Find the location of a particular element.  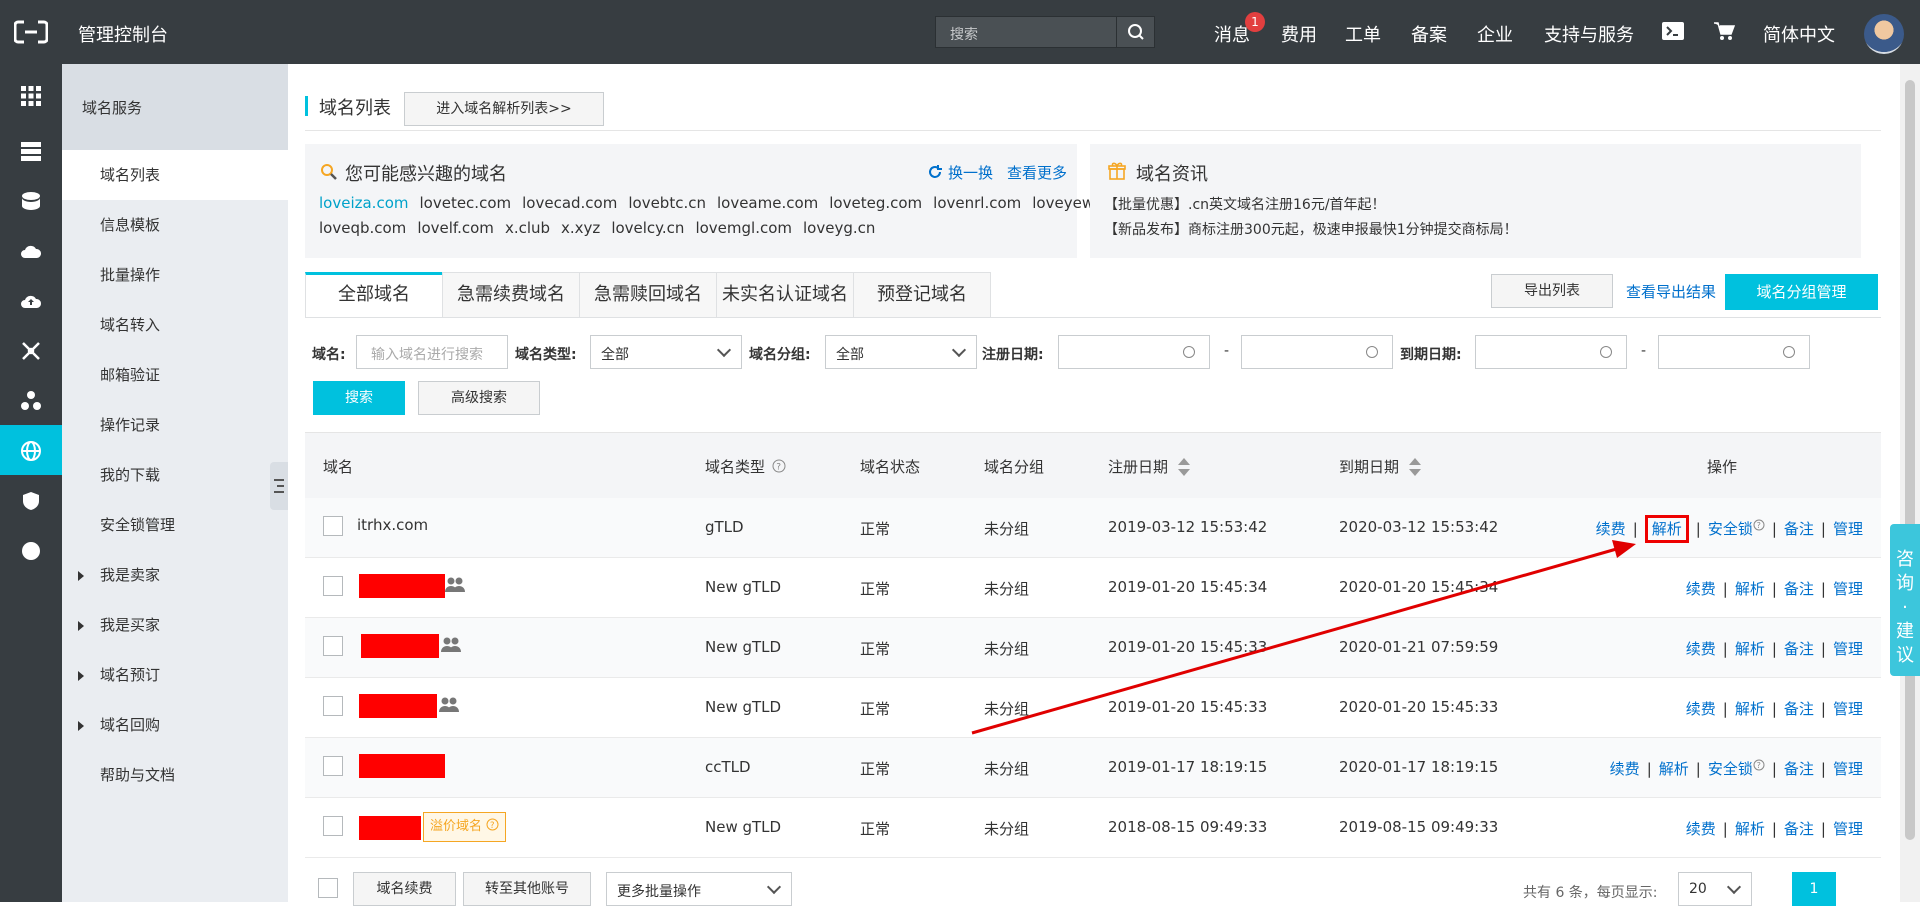

group-manage-button: 域名分组管理 is located at coordinates (1801, 292).